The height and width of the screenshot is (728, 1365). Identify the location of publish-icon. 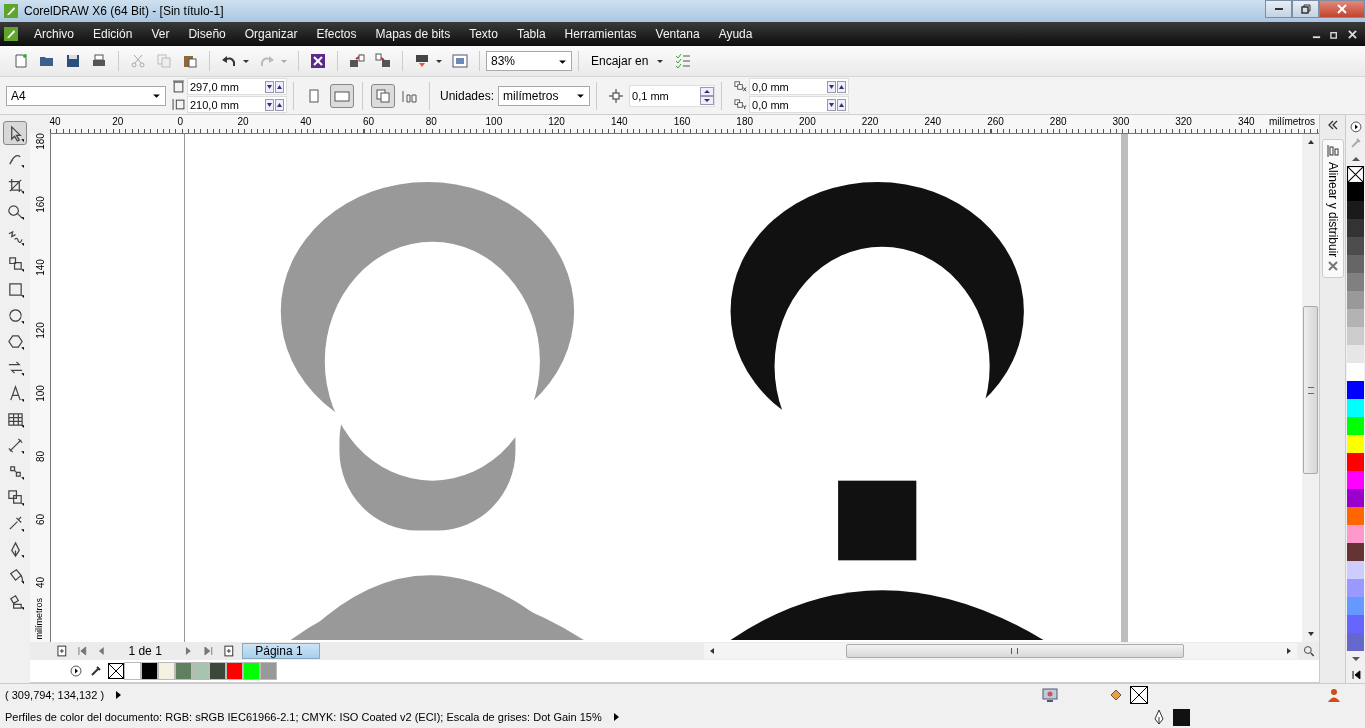
(422, 61).